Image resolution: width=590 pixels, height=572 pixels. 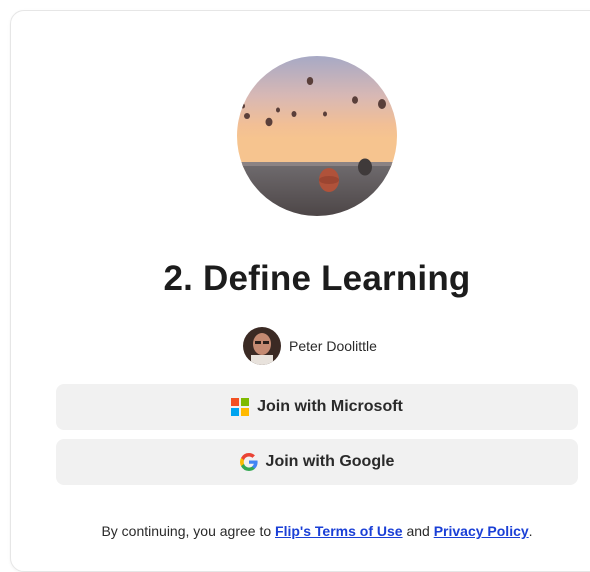 I want to click on hot-air-balloons-photo, so click(x=317, y=136).